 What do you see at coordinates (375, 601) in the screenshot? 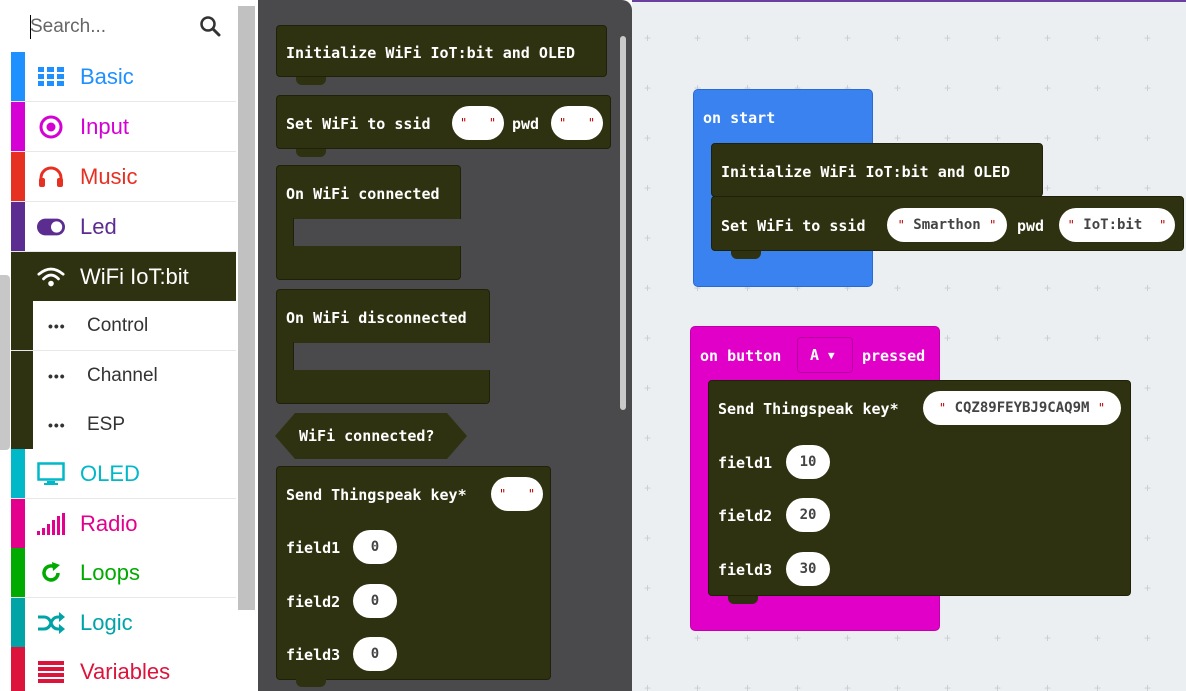
I see `field2-input: 0` at bounding box center [375, 601].